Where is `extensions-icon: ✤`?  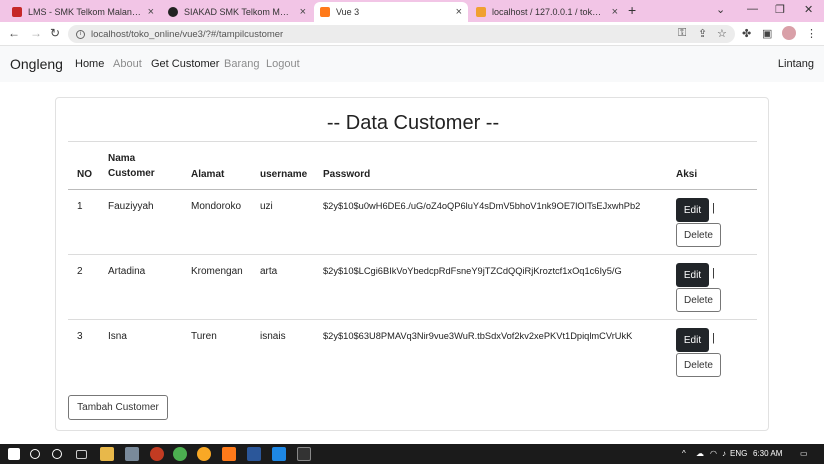
extensions-icon: ✤ is located at coordinates (746, 33).